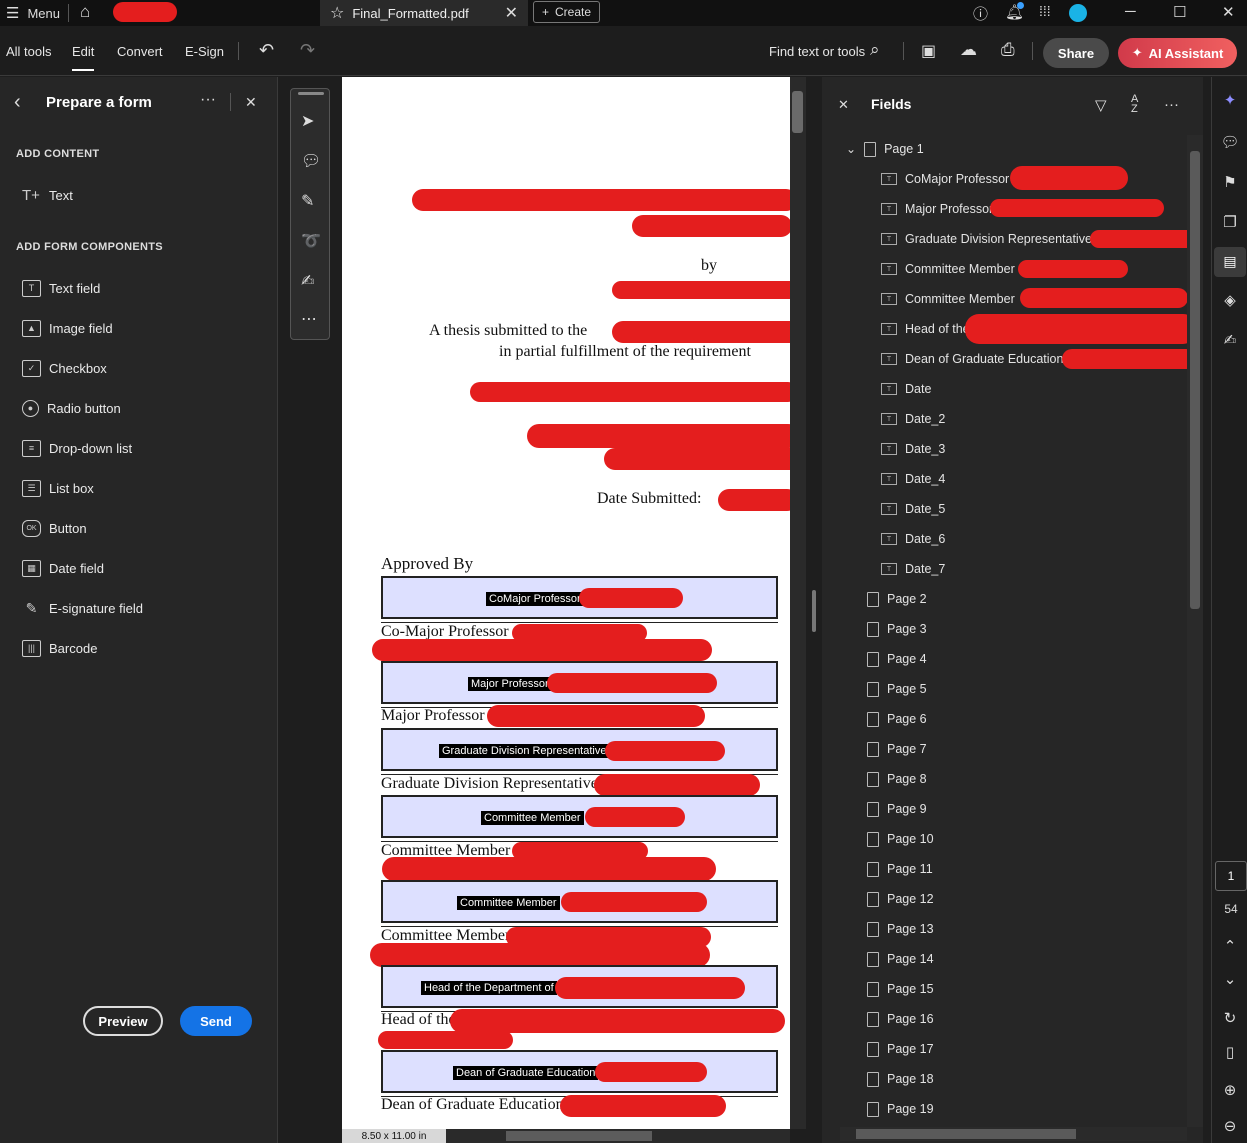  What do you see at coordinates (1177, 53) in the screenshot?
I see `ai-assistant-button: ✦ AI Assistant` at bounding box center [1177, 53].